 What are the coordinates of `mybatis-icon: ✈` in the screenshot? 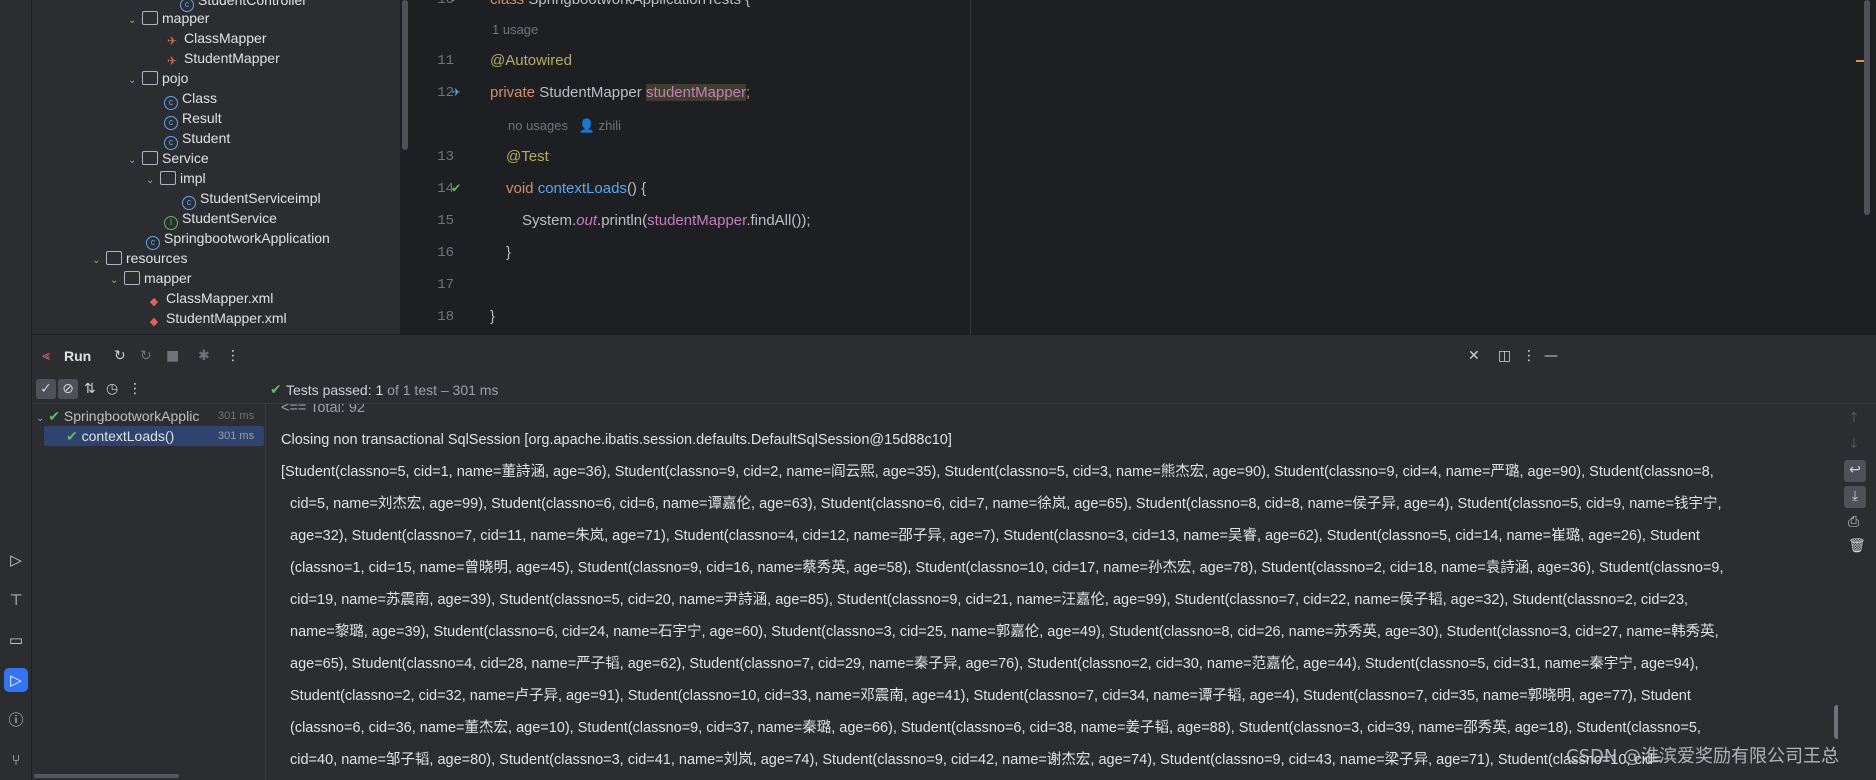 It's located at (172, 41).